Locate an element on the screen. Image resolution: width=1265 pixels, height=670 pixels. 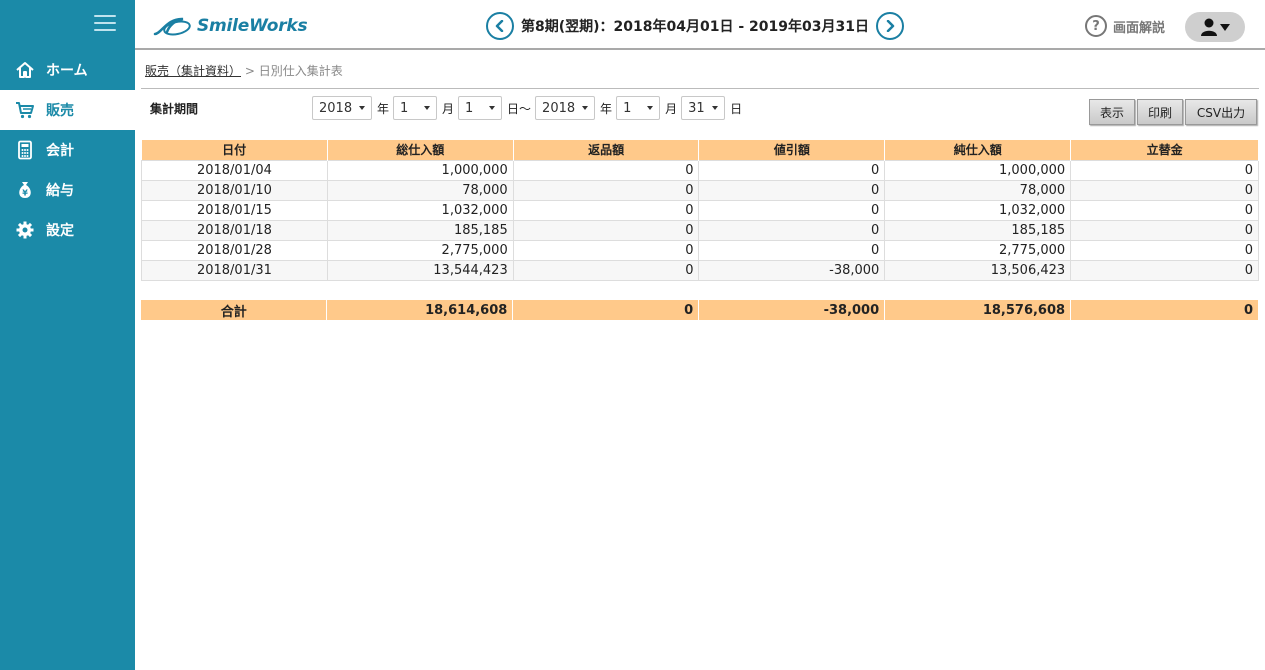
nav-label-sales: 販売 is located at coordinates (60, 111).